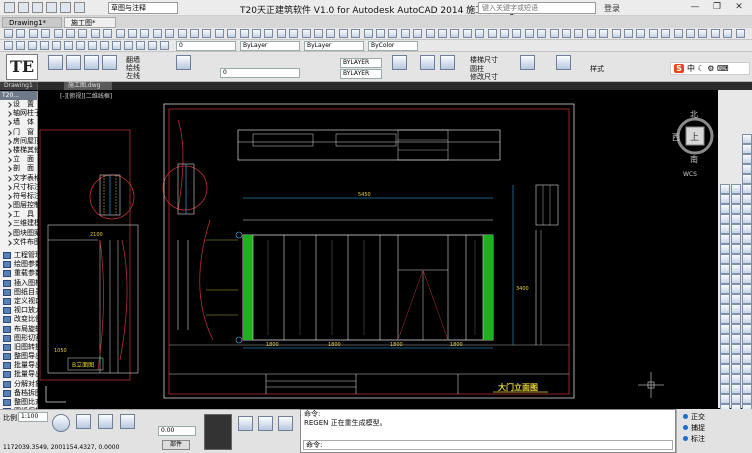 The height and width of the screenshot is (453, 752). I want to click on layer-tool-3-icon, so click(285, 423).